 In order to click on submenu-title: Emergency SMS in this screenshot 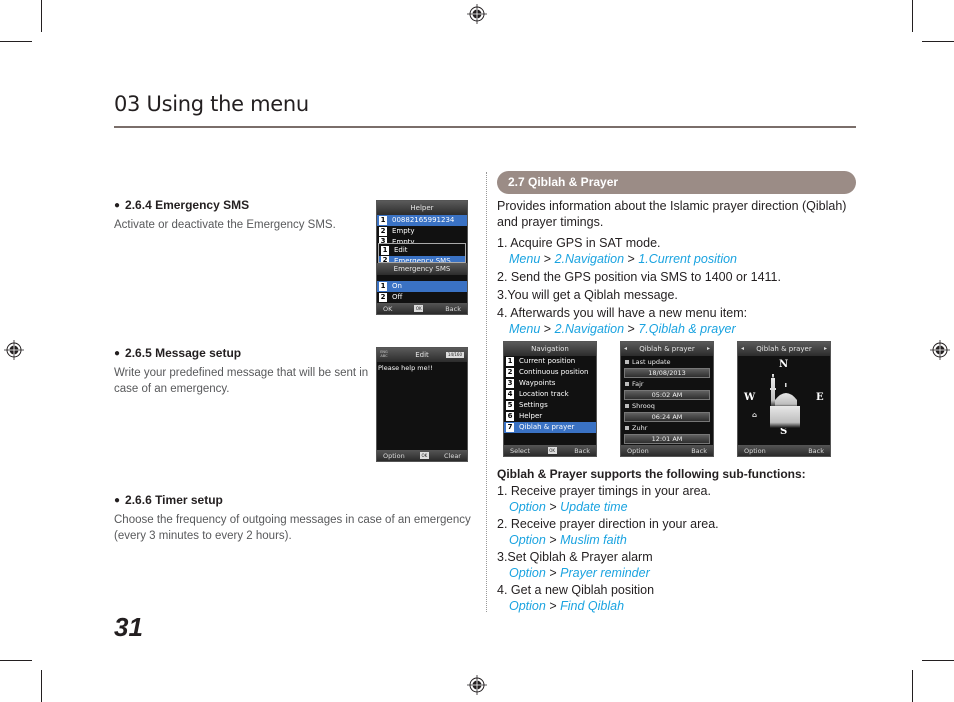, I will do `click(422, 269)`.